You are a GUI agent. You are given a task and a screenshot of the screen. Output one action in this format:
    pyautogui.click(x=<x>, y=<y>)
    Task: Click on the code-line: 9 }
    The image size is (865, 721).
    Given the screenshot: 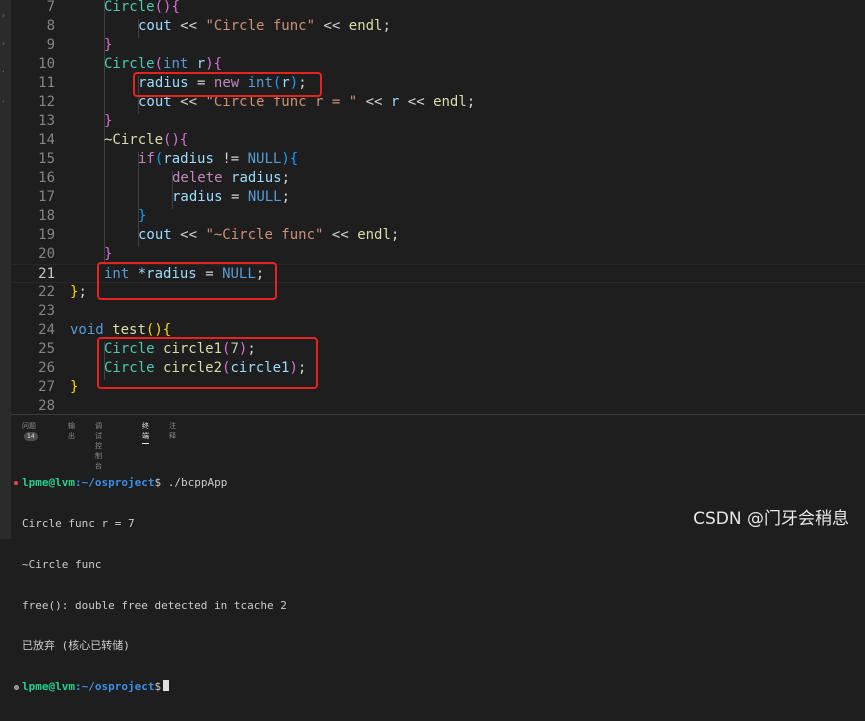 What is the action you would take?
    pyautogui.click(x=438, y=45)
    